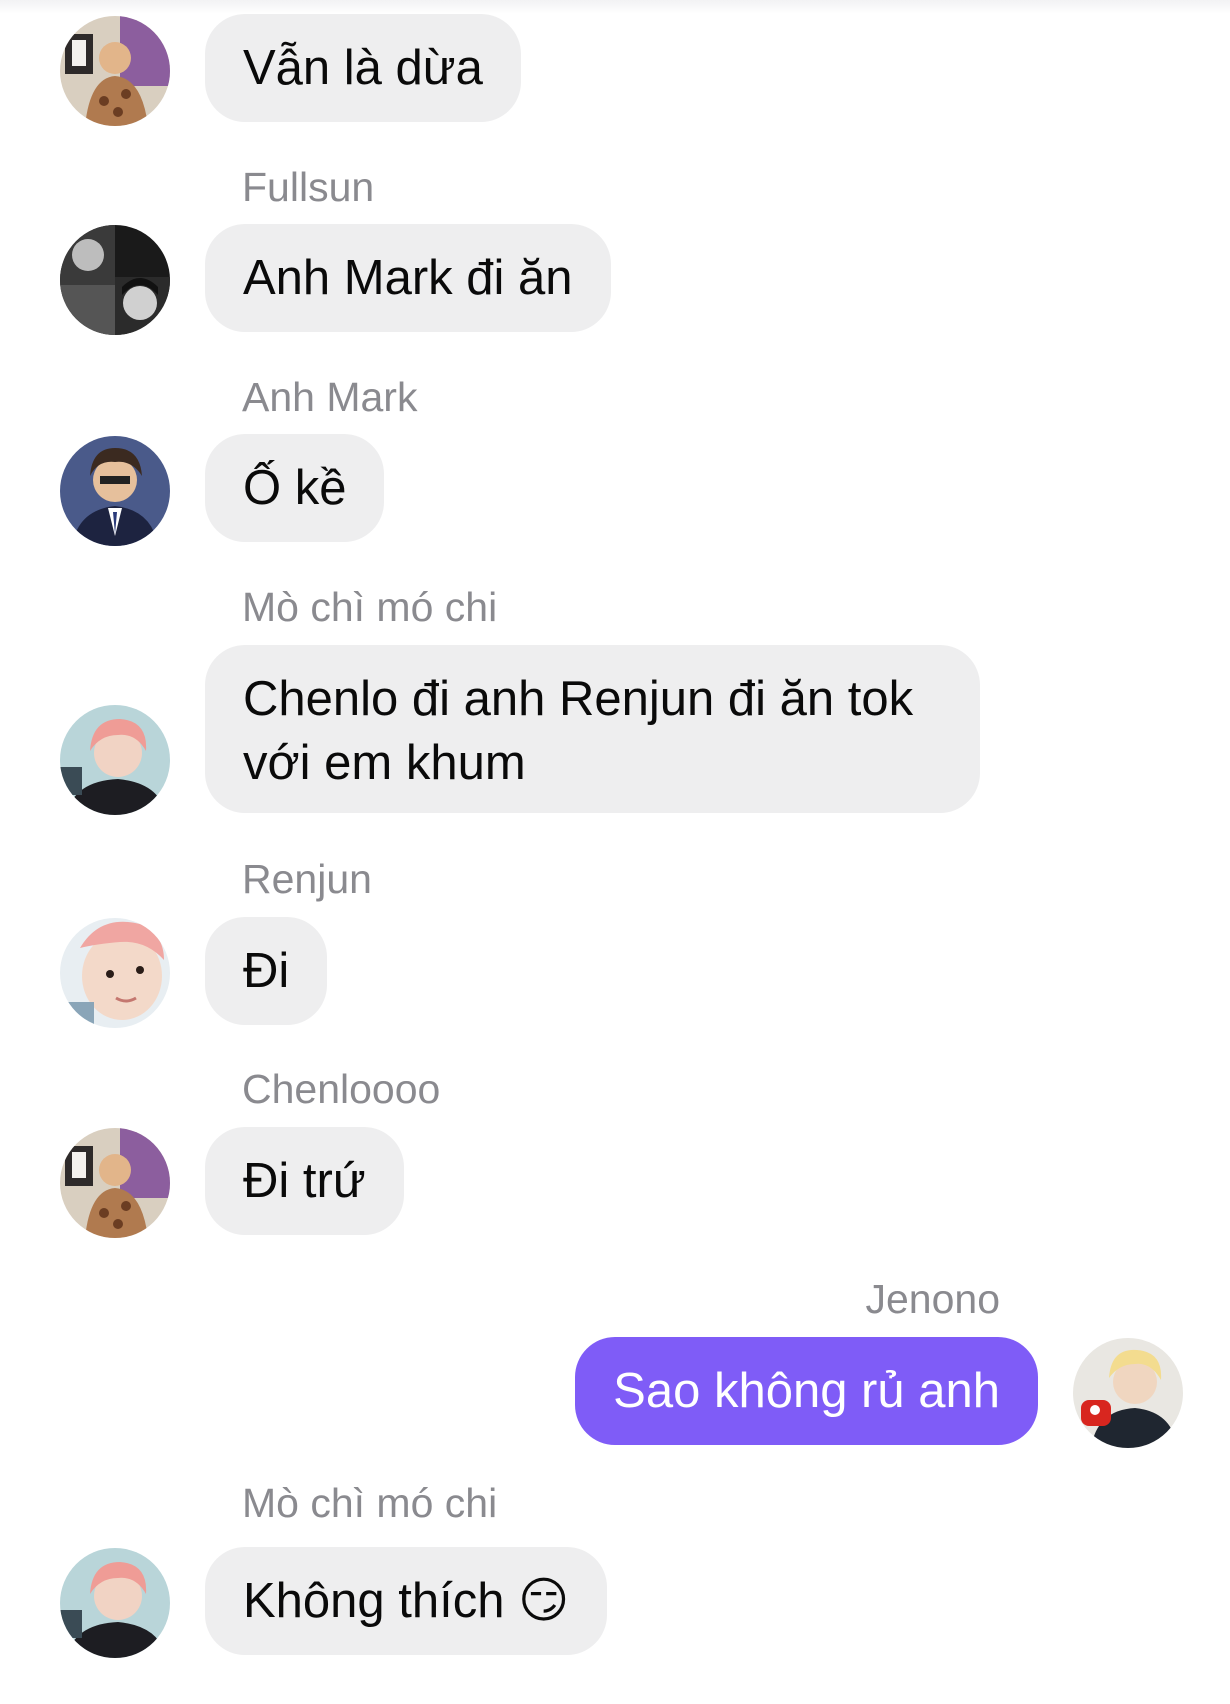  Describe the element at coordinates (304, 1181) in the screenshot. I see `message-bubble: Đi trứ` at that location.